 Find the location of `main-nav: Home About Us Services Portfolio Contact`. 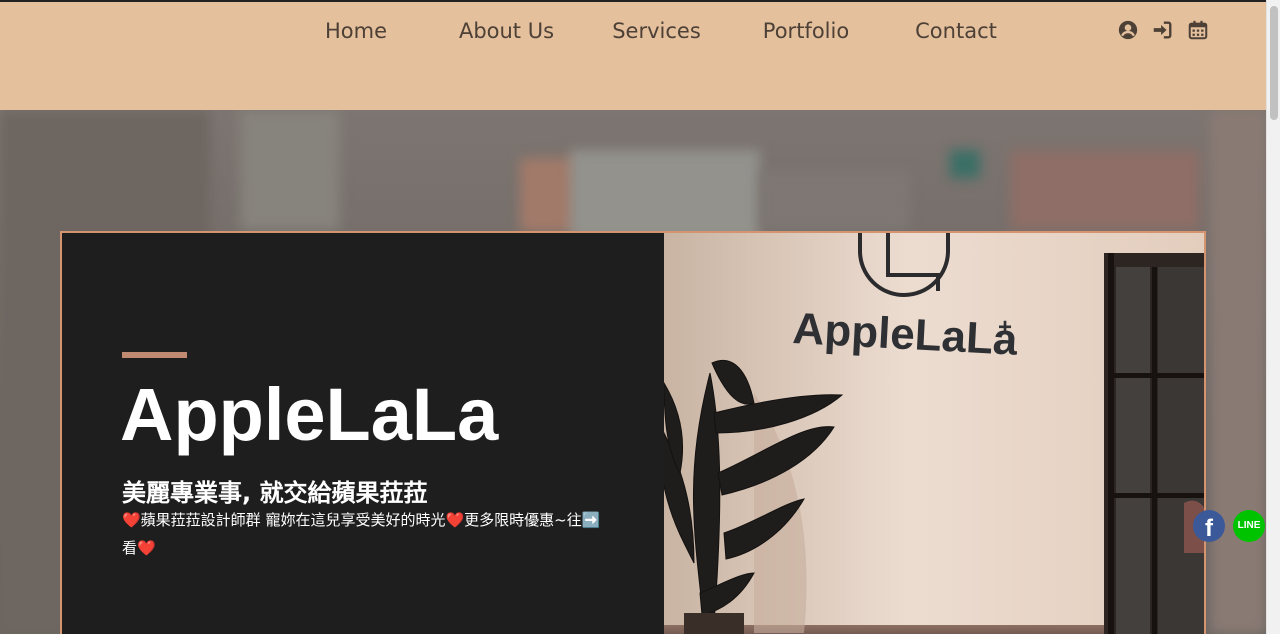

main-nav: Home About Us Services Portfolio Contact is located at coordinates (633, 31).